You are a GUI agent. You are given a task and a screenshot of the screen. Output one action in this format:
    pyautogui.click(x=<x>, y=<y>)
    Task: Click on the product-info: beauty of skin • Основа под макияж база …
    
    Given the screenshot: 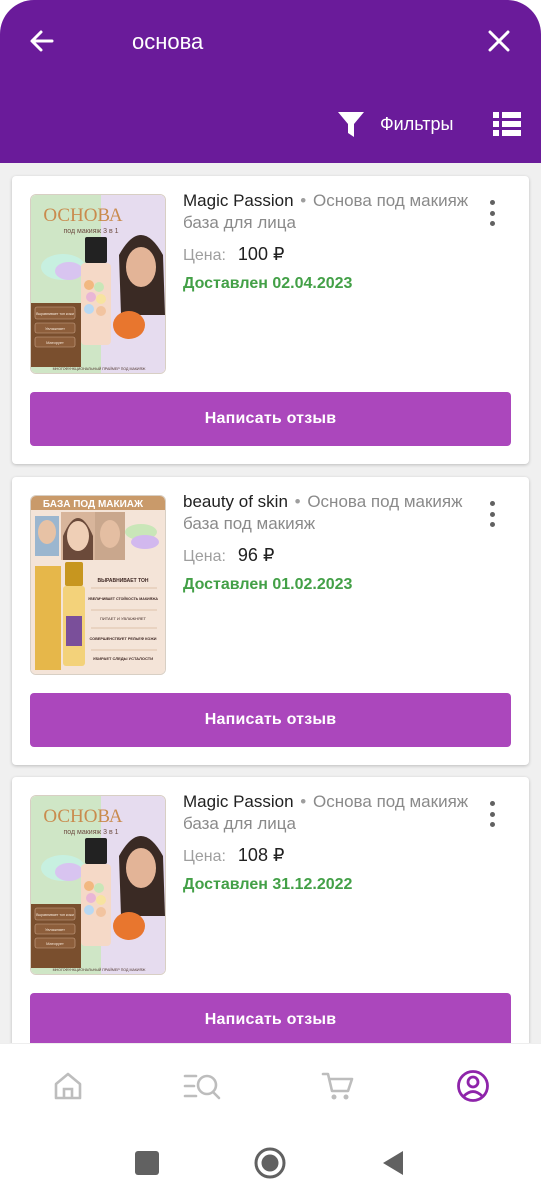 What is the action you would take?
    pyautogui.click(x=328, y=542)
    